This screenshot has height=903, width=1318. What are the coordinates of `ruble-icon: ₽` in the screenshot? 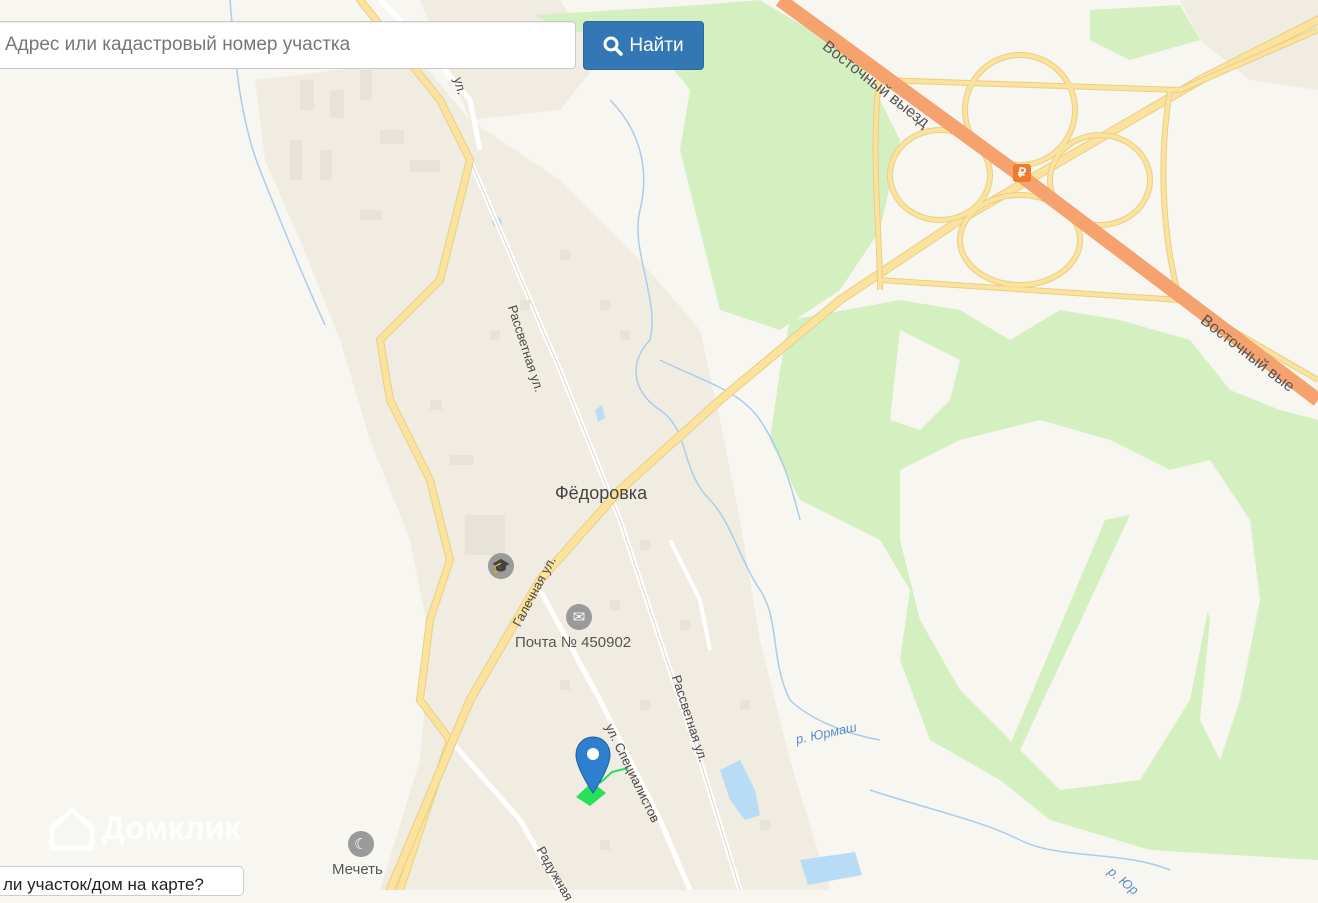 It's located at (1022, 173).